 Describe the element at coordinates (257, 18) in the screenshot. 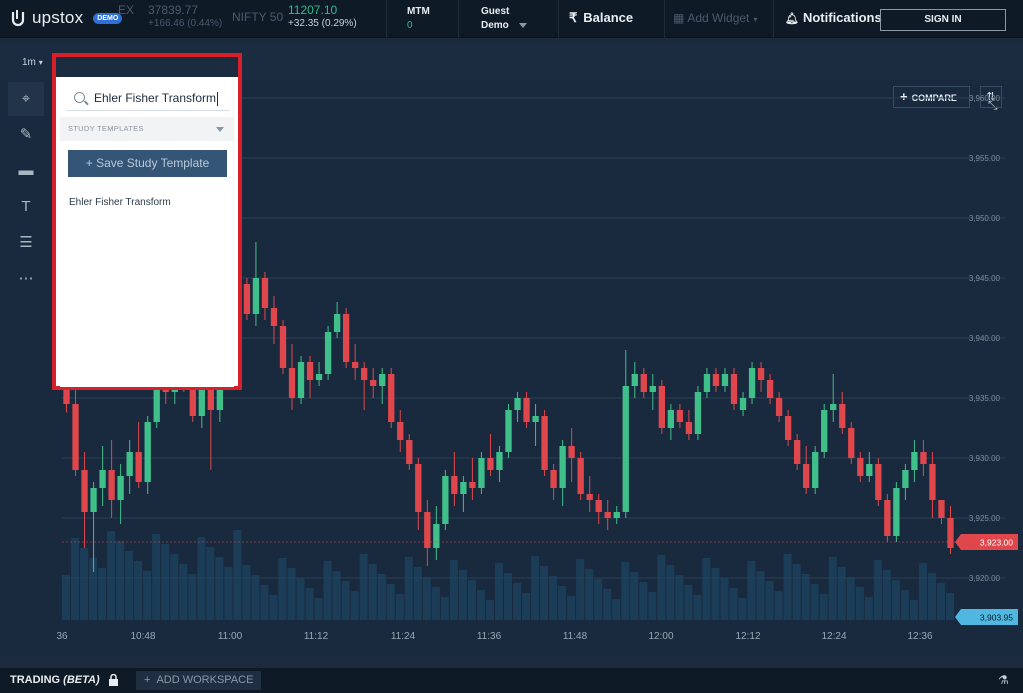

I see `ticker-nifty: NIFTY 50` at that location.